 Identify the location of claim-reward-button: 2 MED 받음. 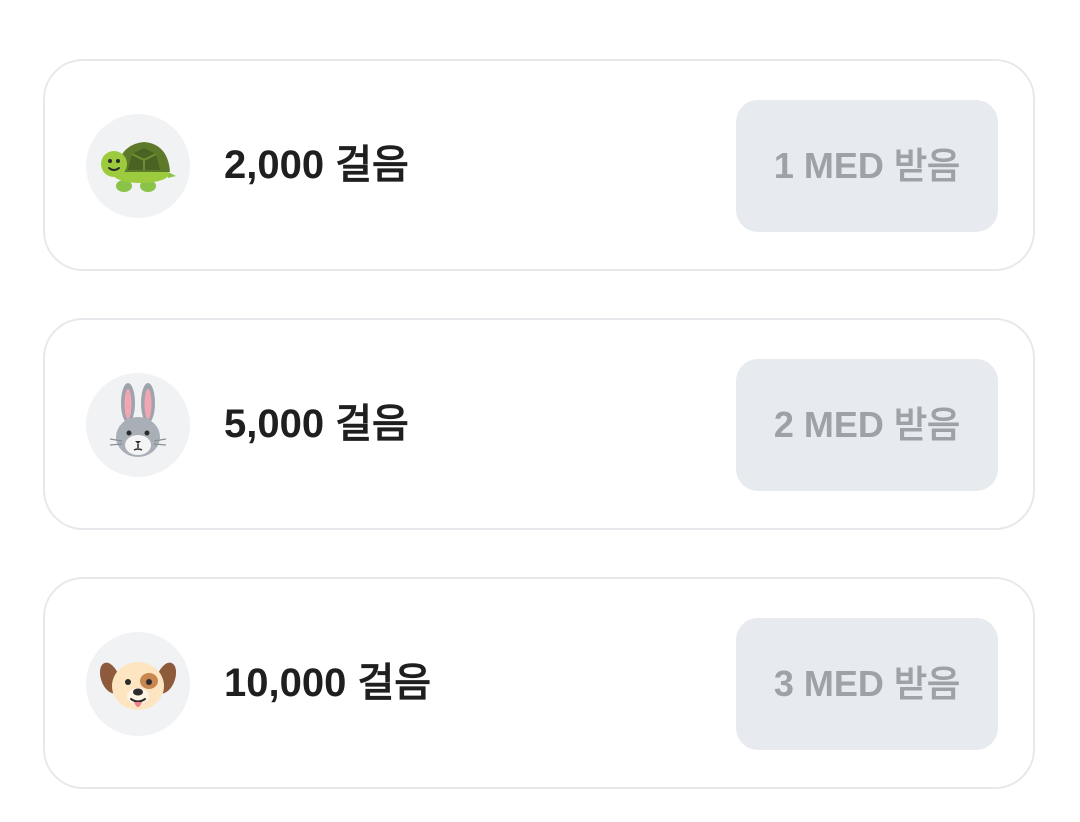
(867, 425).